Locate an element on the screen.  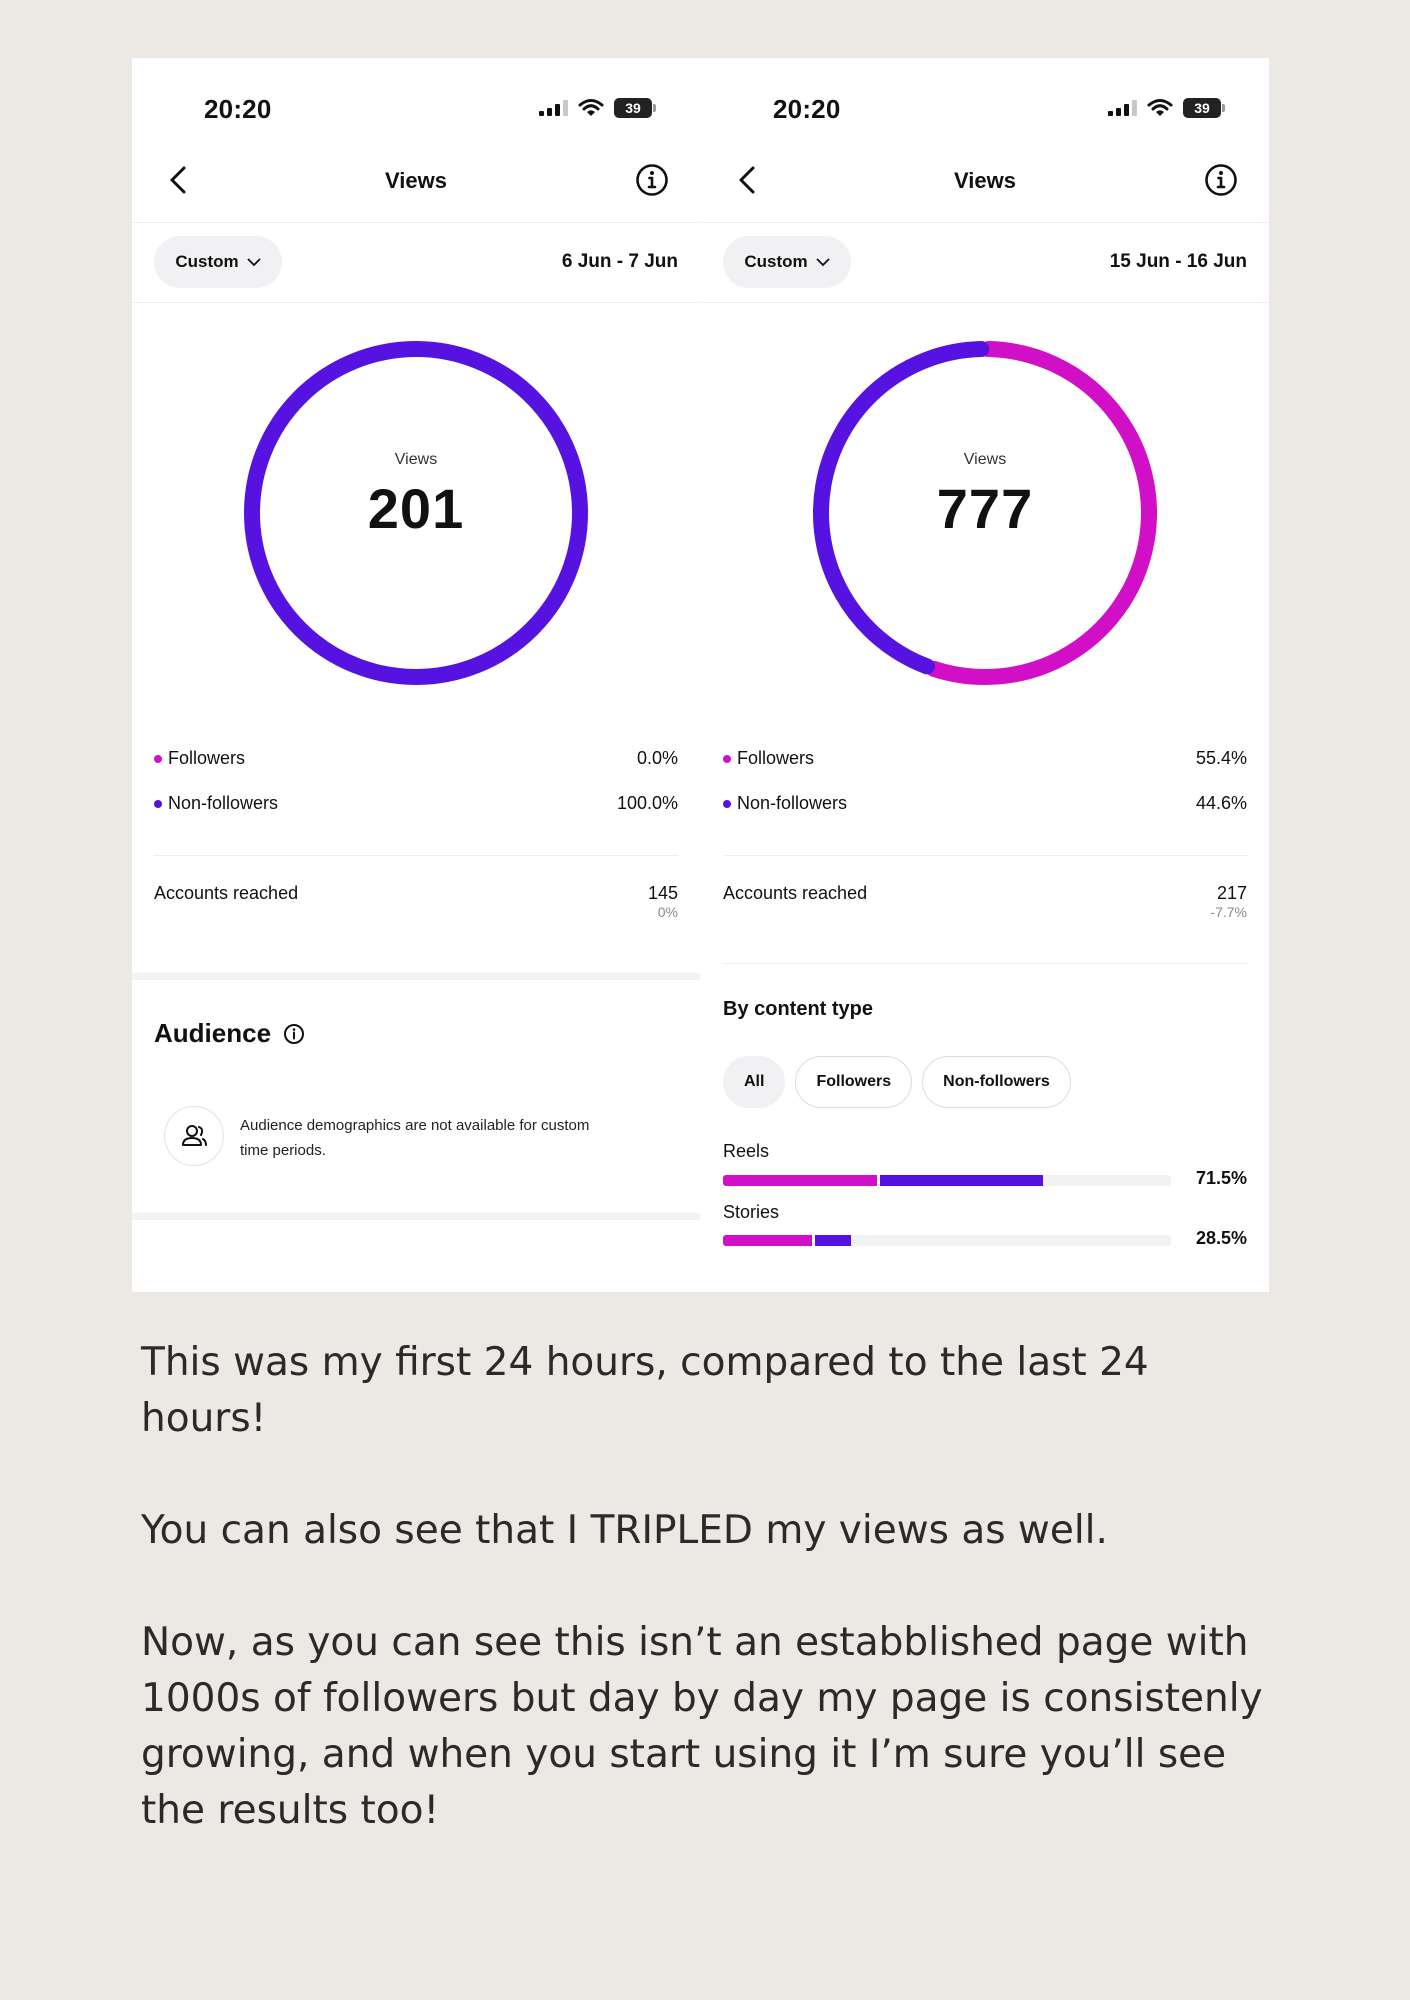
reach-value: 217 is located at coordinates (1231, 893).